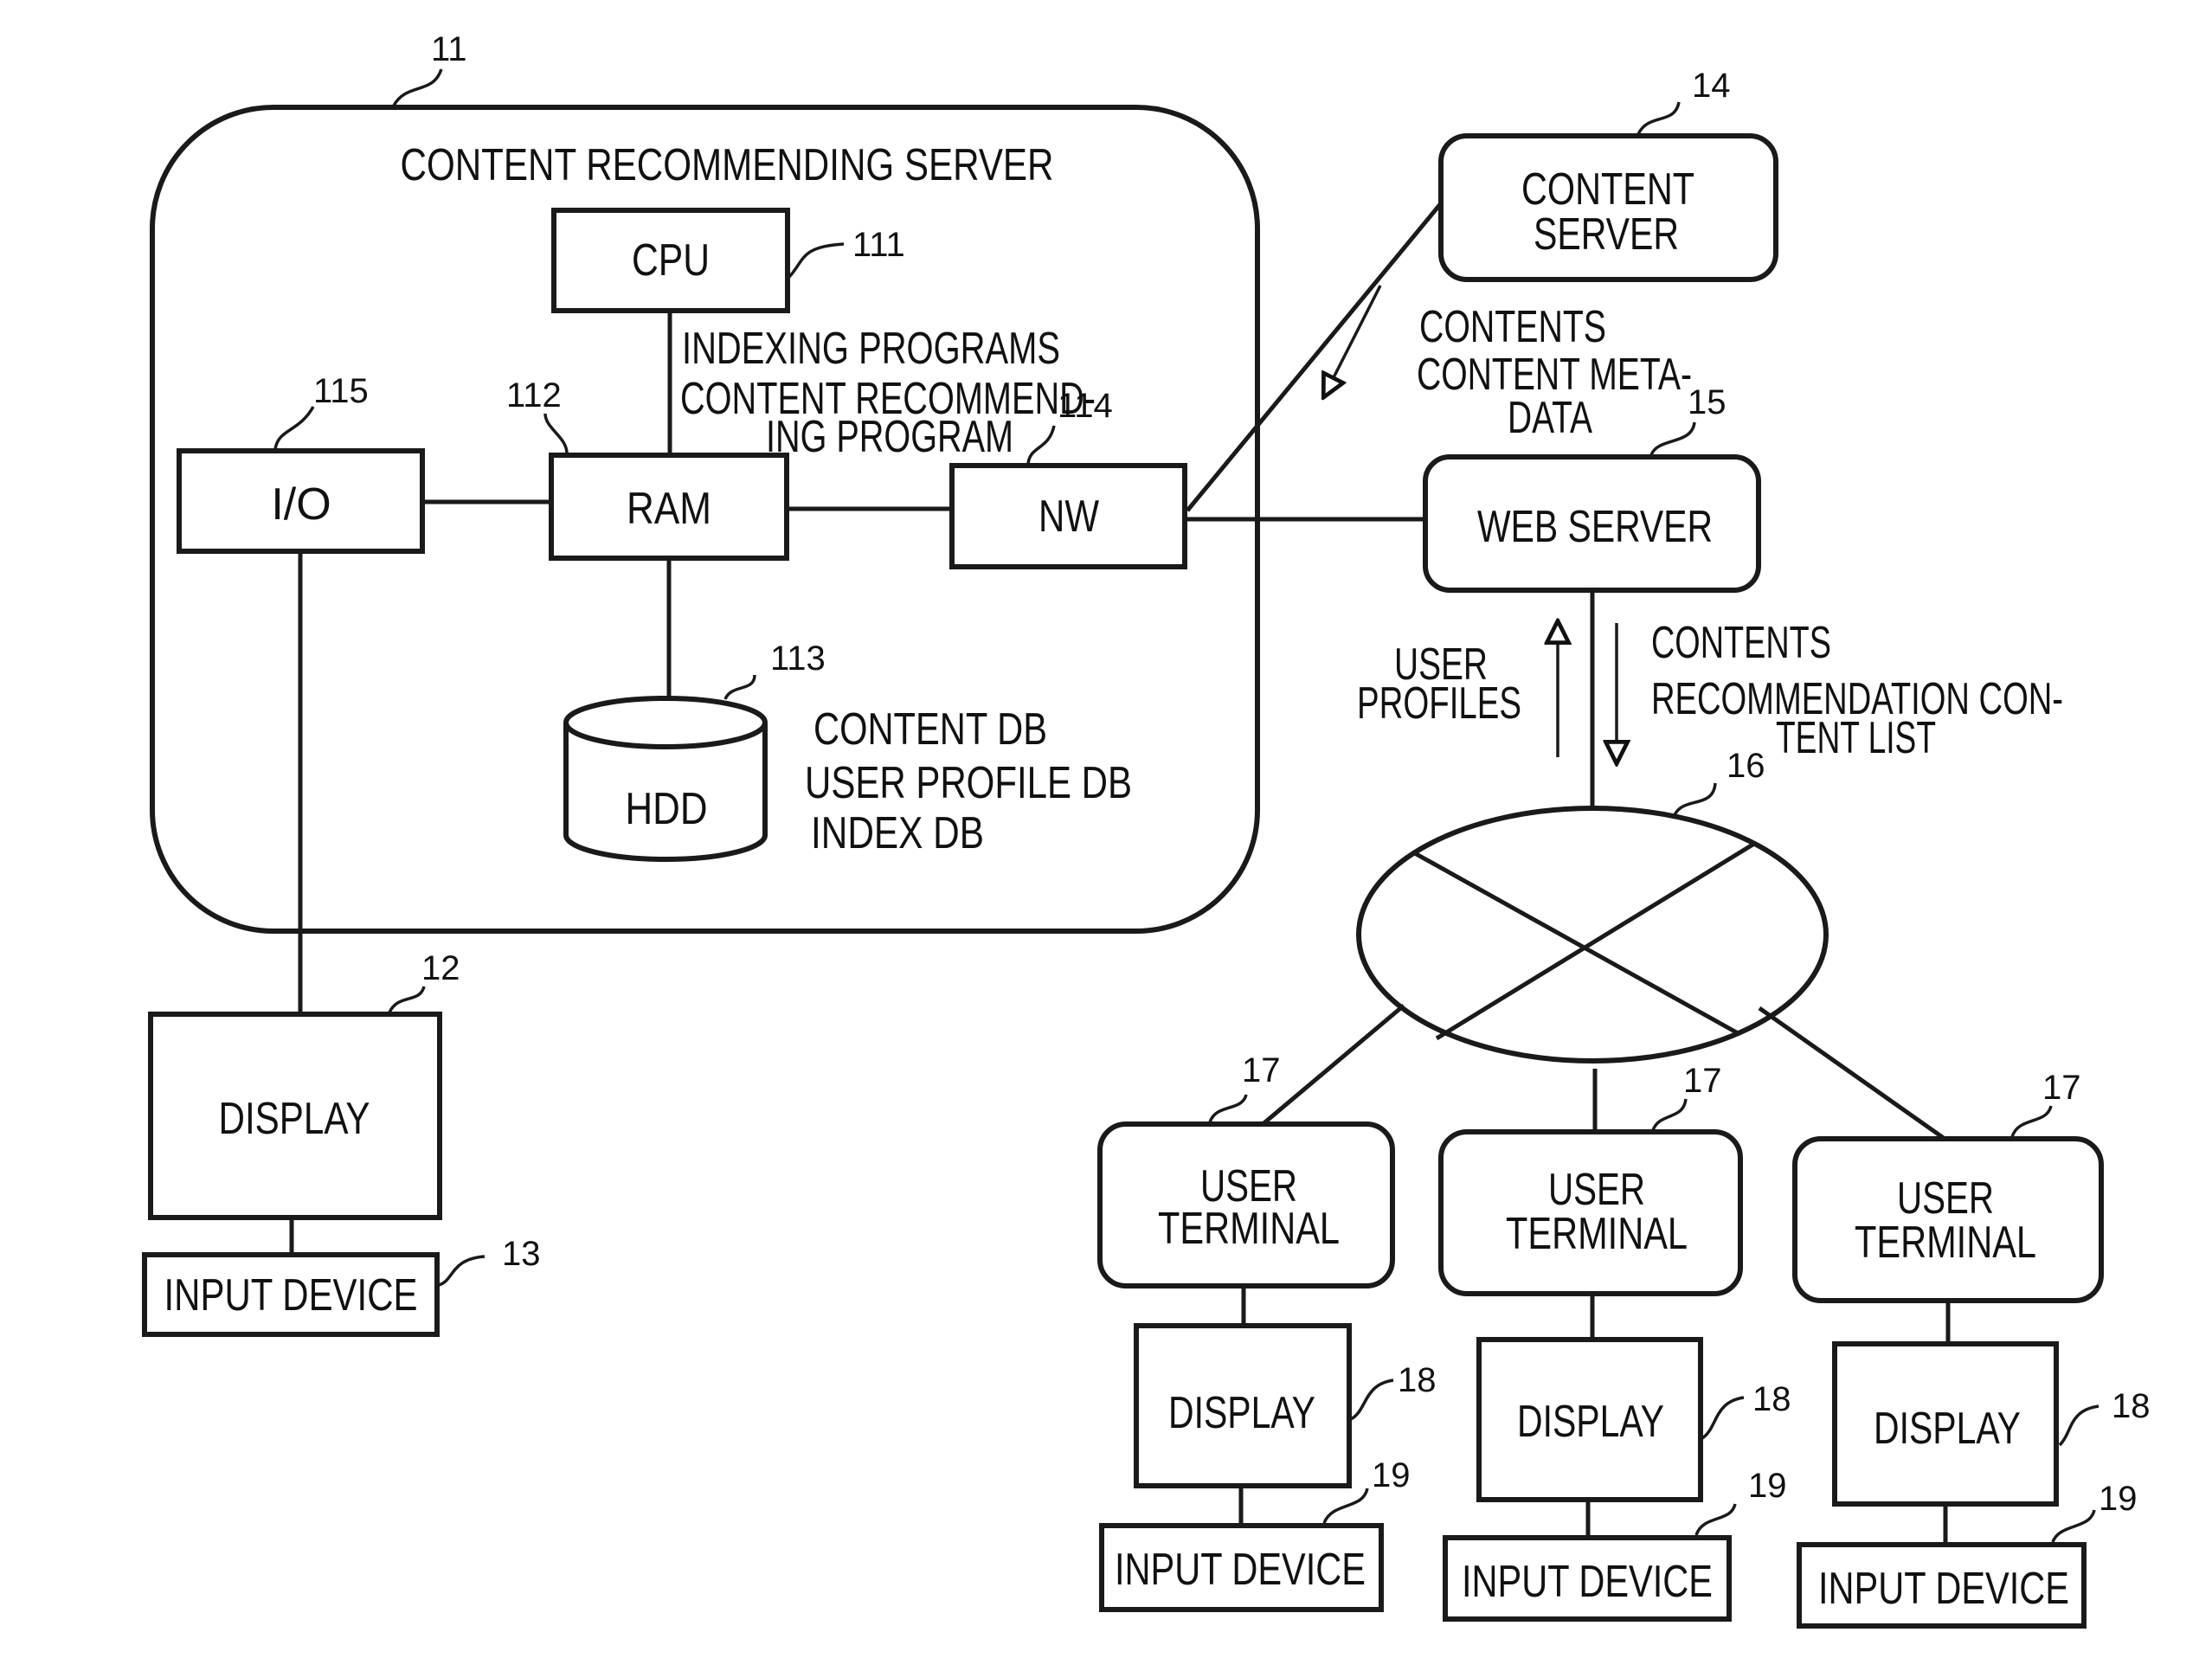 The image size is (2212, 1658). What do you see at coordinates (665, 722) in the screenshot?
I see `hdd-top` at bounding box center [665, 722].